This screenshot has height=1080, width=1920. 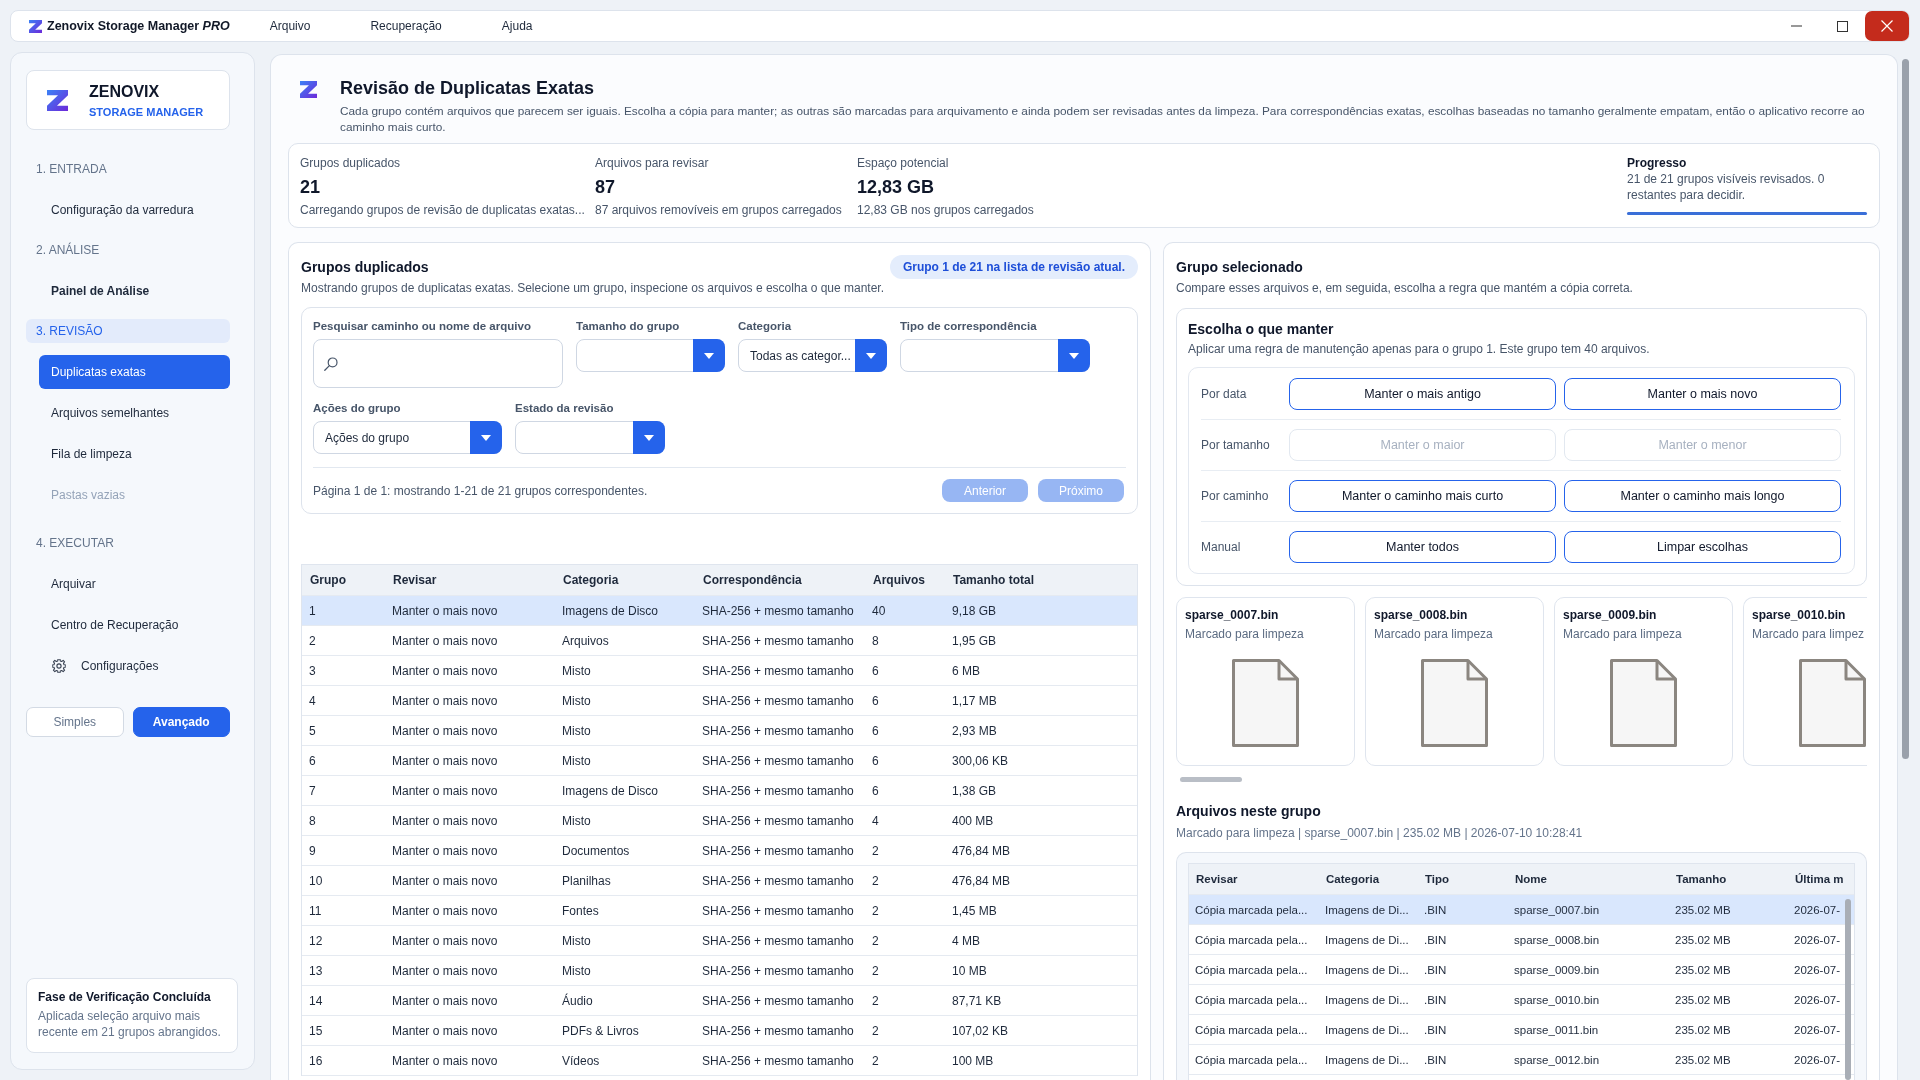 What do you see at coordinates (134, 209) in the screenshot?
I see `nav-item: Configuração da varredura` at bounding box center [134, 209].